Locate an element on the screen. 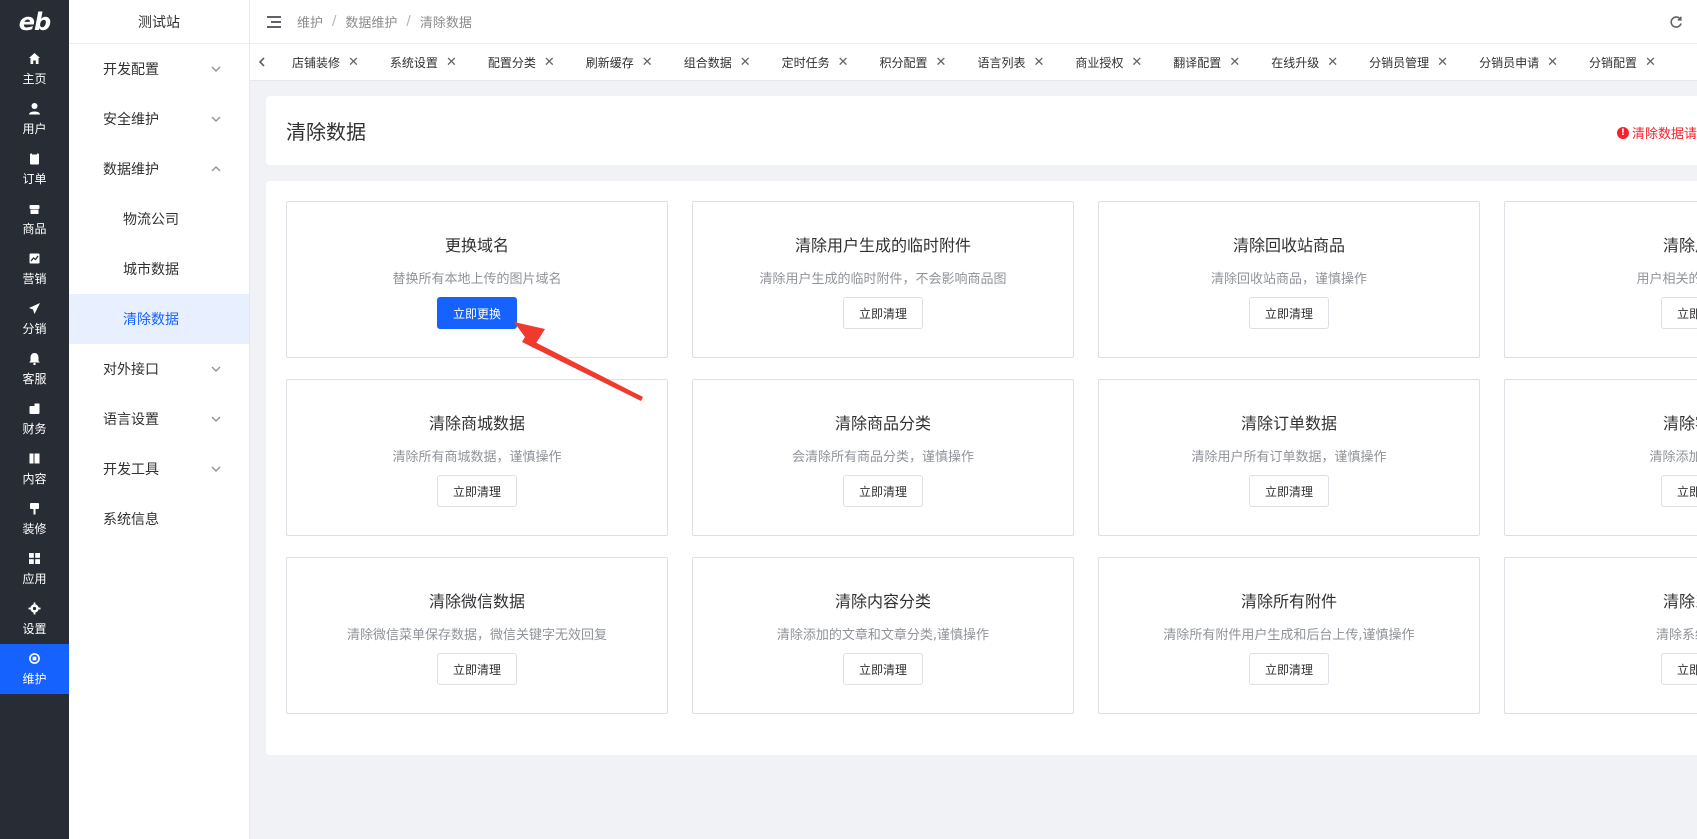  operation-card: 清除用户用户相关的所有表都立即清 is located at coordinates (1600, 279).